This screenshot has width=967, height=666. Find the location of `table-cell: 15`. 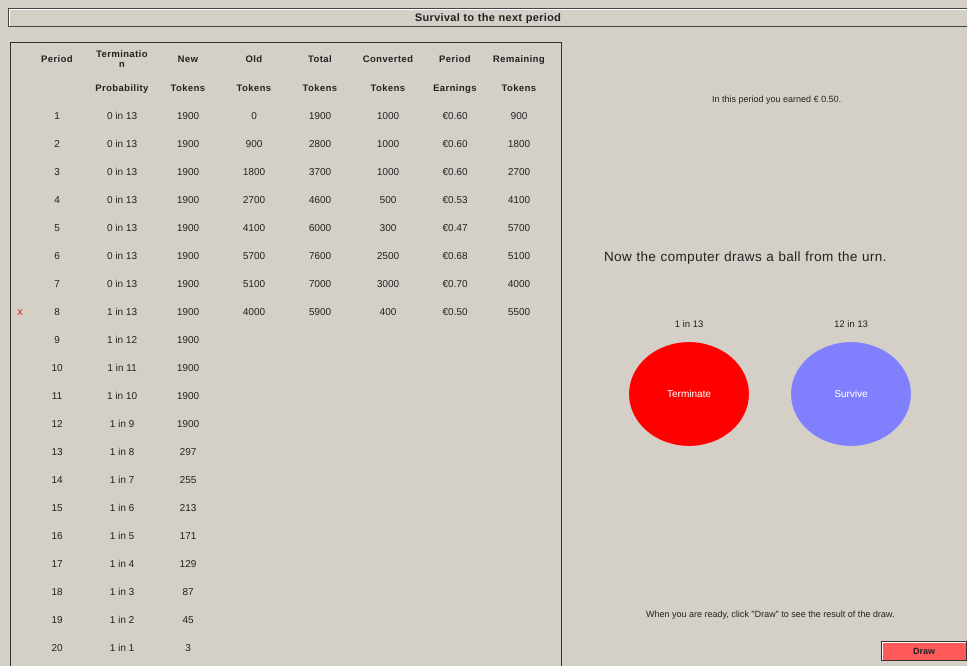

table-cell: 15 is located at coordinates (57, 508).